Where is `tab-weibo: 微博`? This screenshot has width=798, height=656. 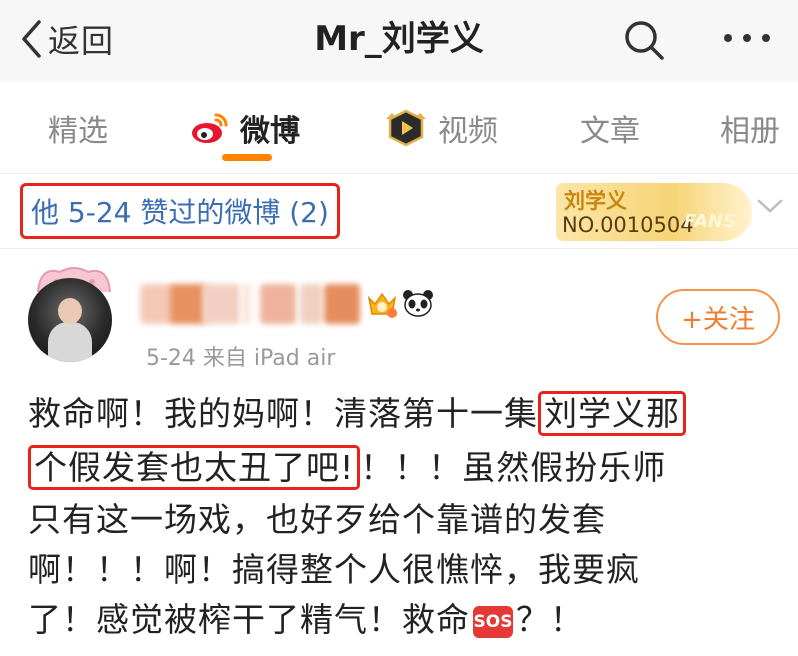 tab-weibo: 微博 is located at coordinates (245, 128).